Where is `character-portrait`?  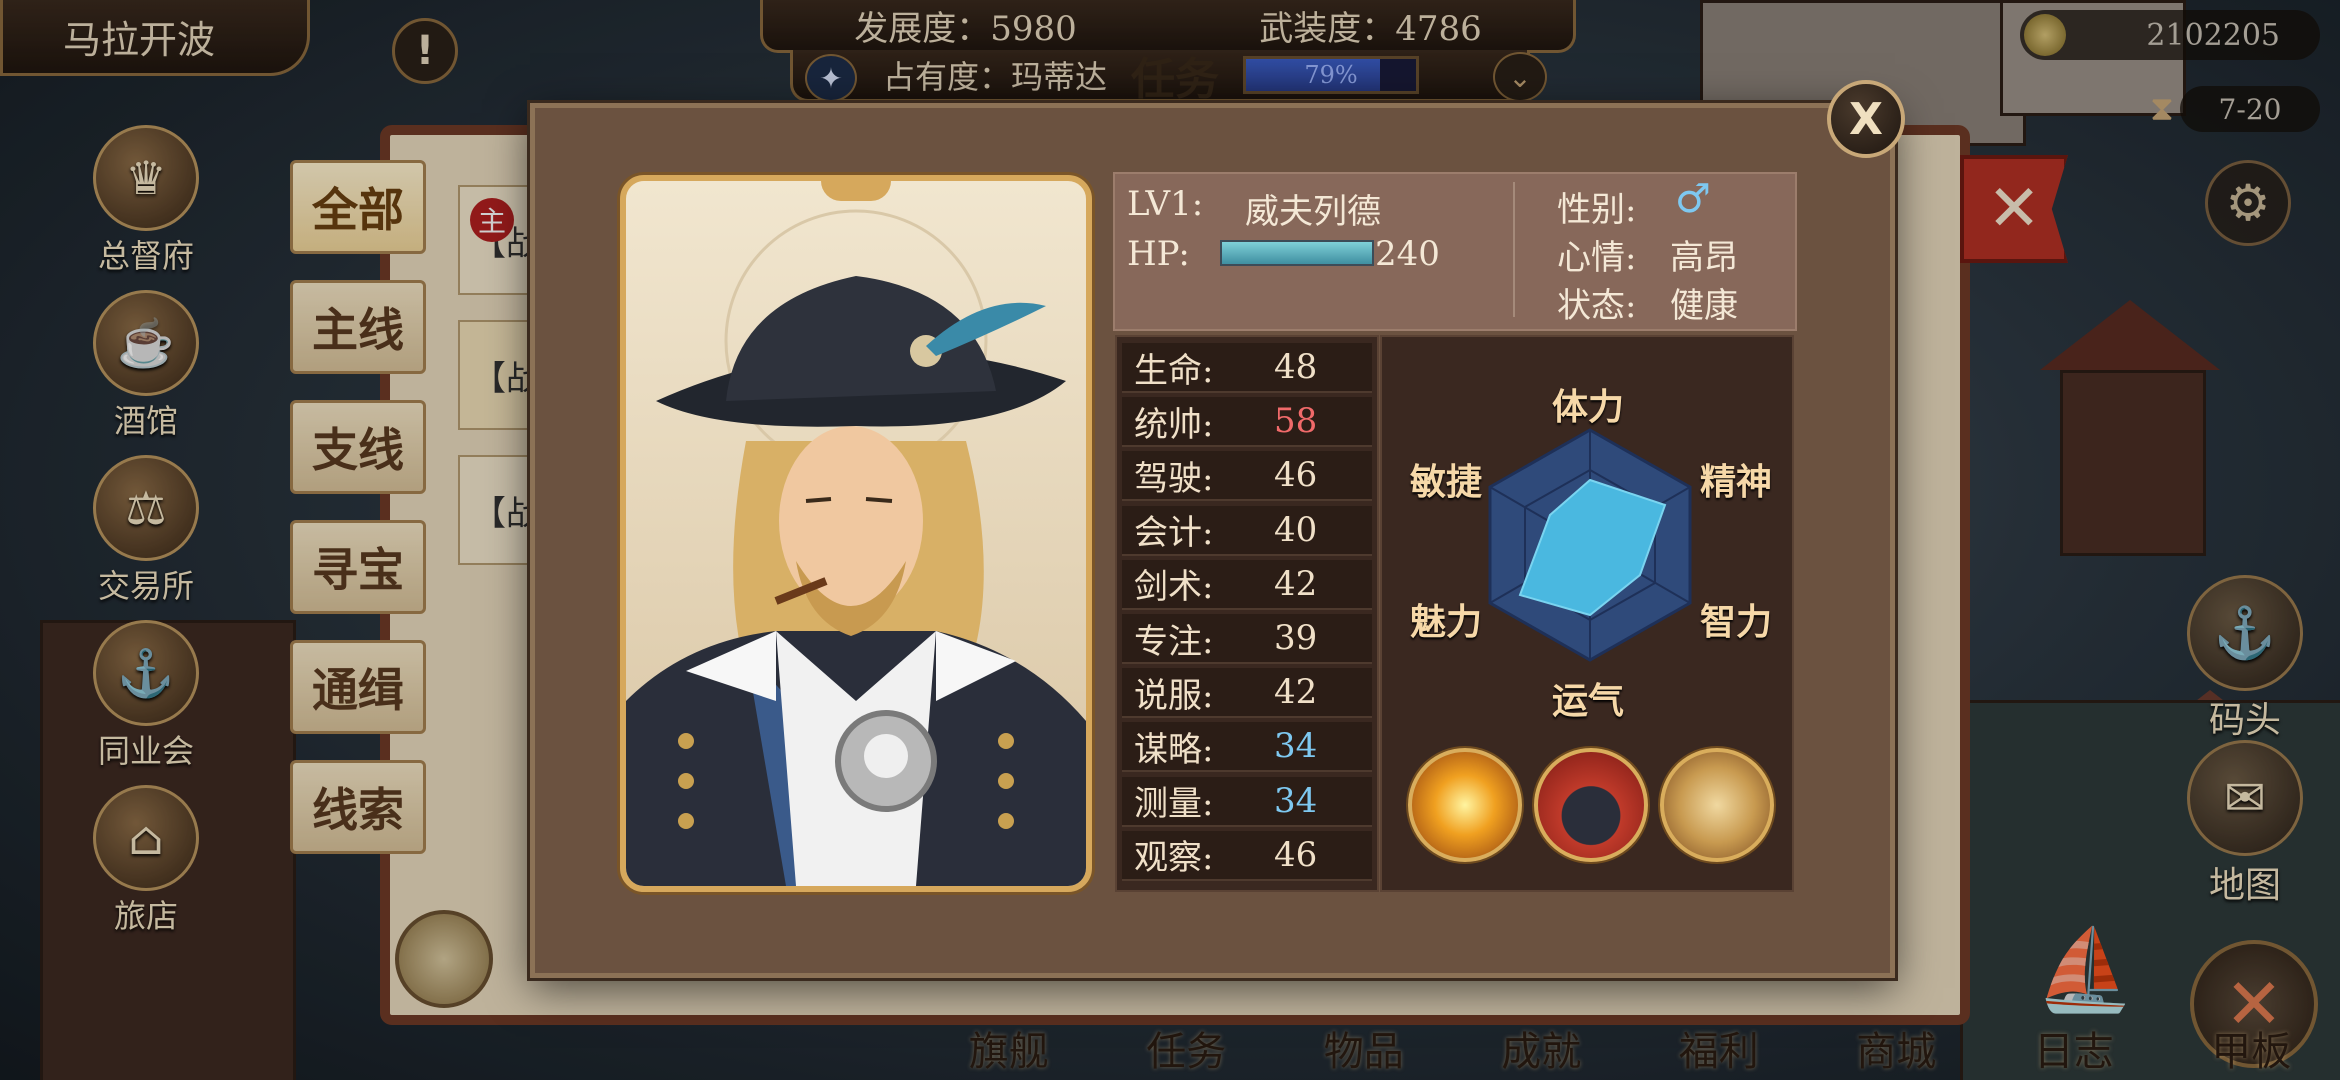
character-portrait is located at coordinates (856, 533).